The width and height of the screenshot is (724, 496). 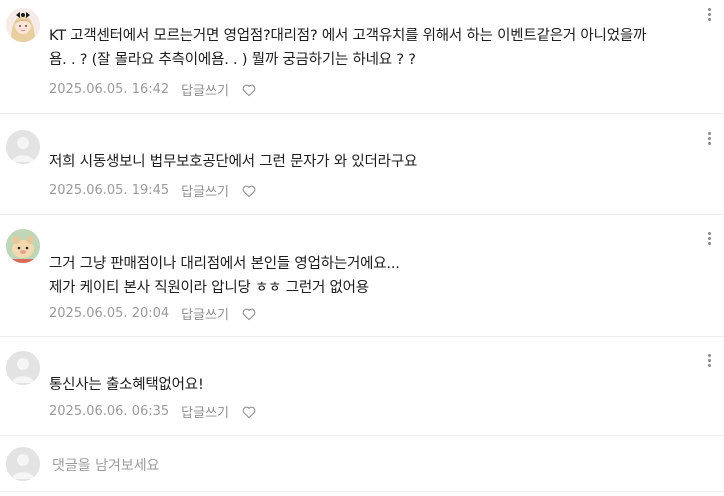 What do you see at coordinates (106, 465) in the screenshot?
I see `comment-input: 댓글을 남겨보세요` at bounding box center [106, 465].